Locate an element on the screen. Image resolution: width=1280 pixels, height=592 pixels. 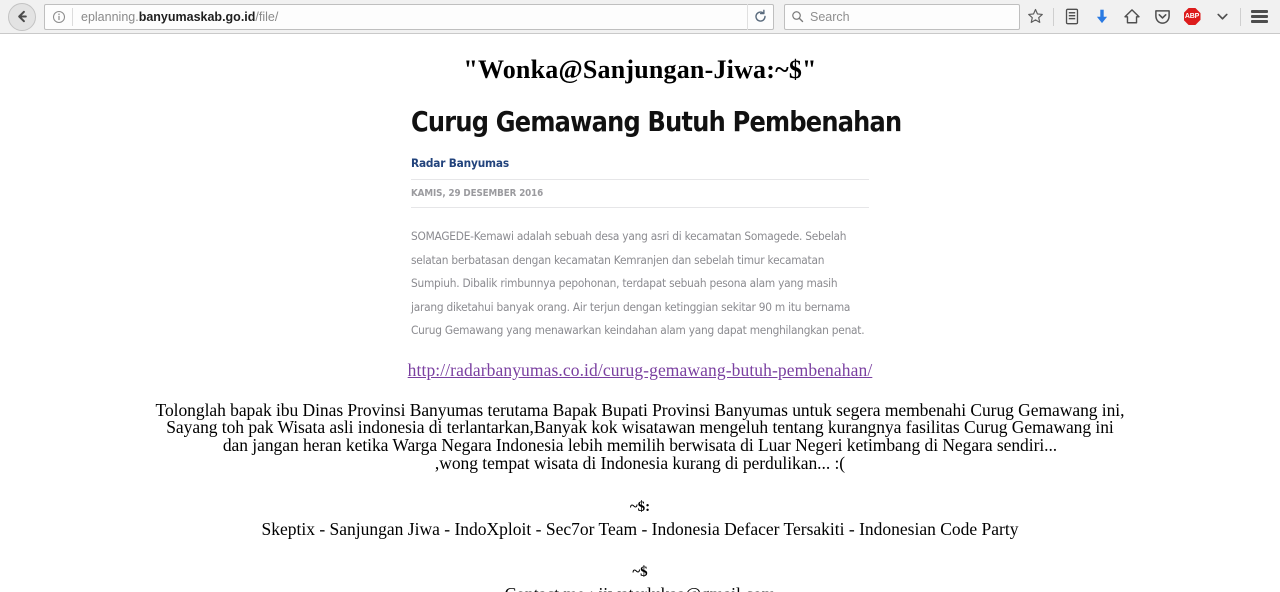
chevron-down-icon is located at coordinates (1222, 17).